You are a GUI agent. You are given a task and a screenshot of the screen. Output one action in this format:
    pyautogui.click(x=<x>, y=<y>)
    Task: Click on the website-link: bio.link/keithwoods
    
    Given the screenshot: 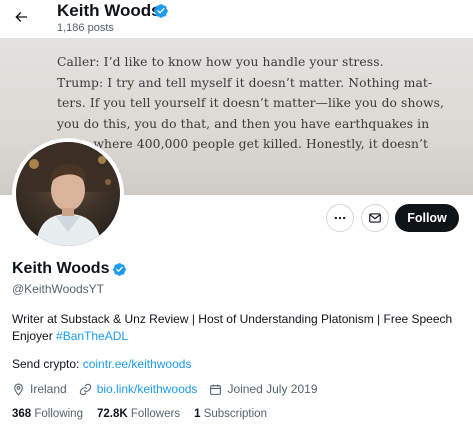 What is the action you would take?
    pyautogui.click(x=147, y=389)
    